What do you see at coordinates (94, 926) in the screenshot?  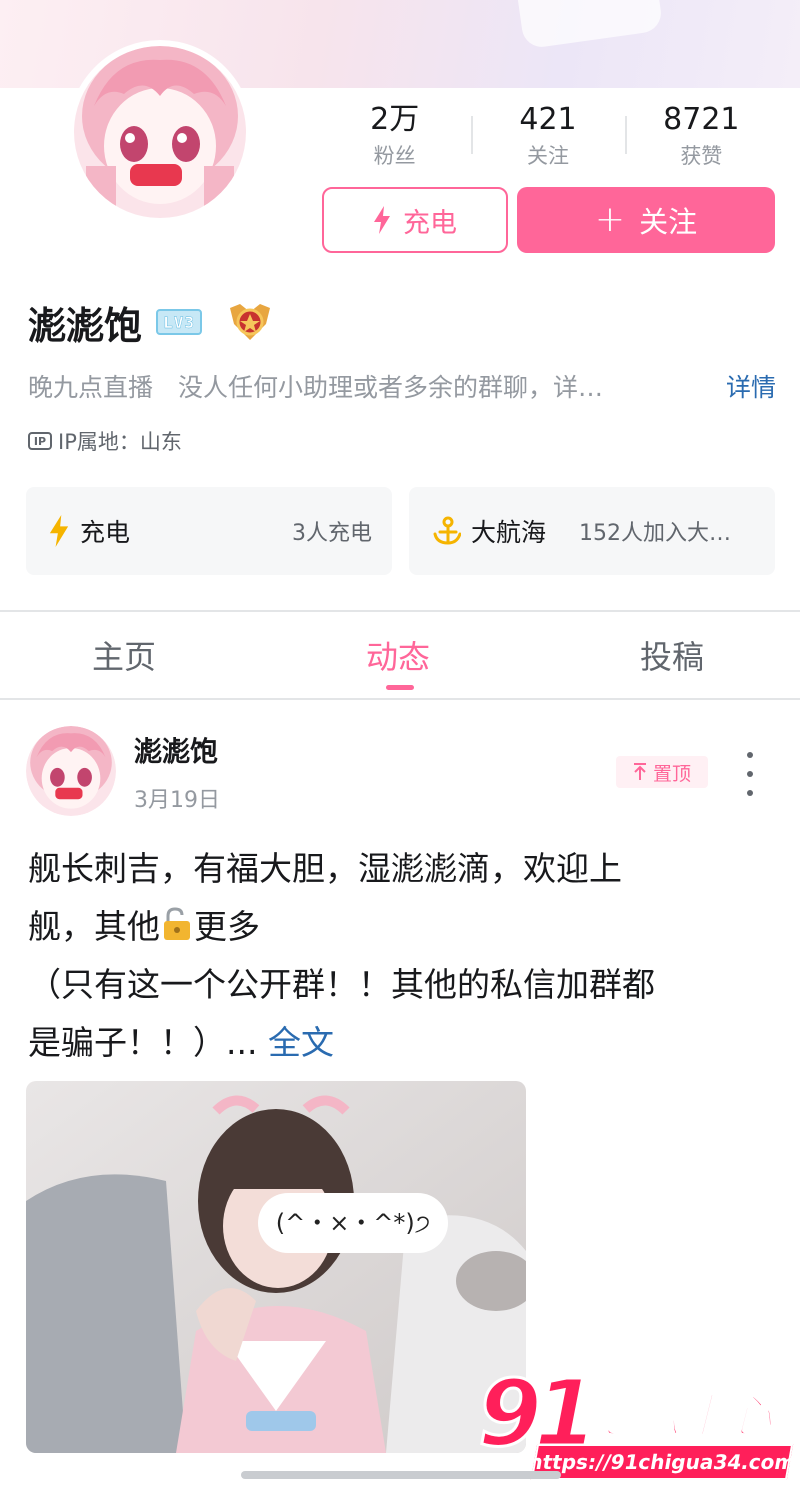 I see `post-text-fragment: 舰，其他` at bounding box center [94, 926].